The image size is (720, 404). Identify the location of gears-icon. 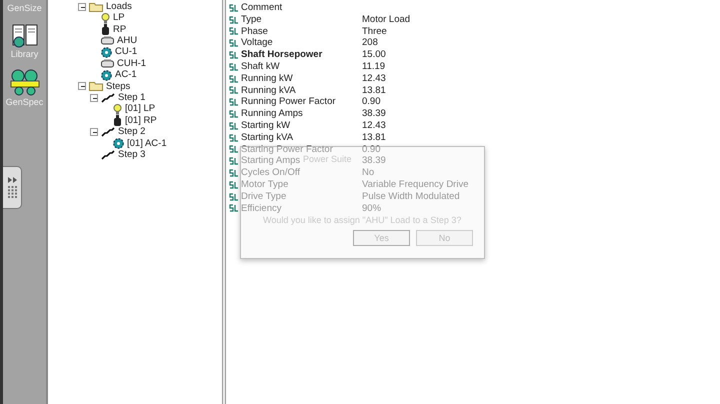
(24, 82).